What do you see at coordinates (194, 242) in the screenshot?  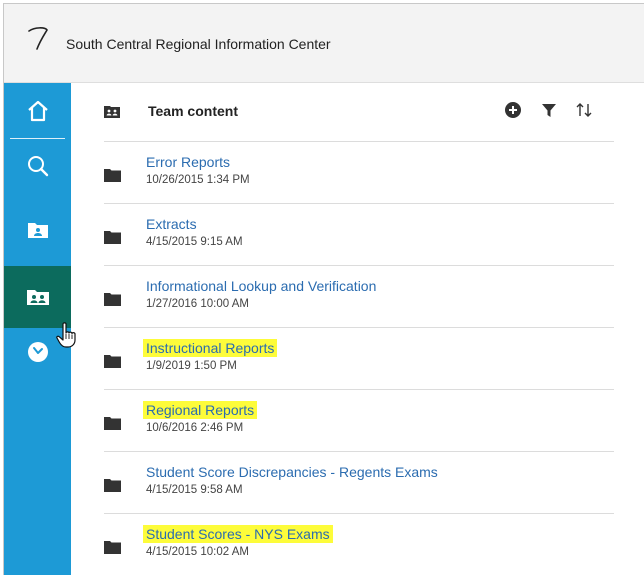 I see `folder-date: 4/15/2015 9:15 AM` at bounding box center [194, 242].